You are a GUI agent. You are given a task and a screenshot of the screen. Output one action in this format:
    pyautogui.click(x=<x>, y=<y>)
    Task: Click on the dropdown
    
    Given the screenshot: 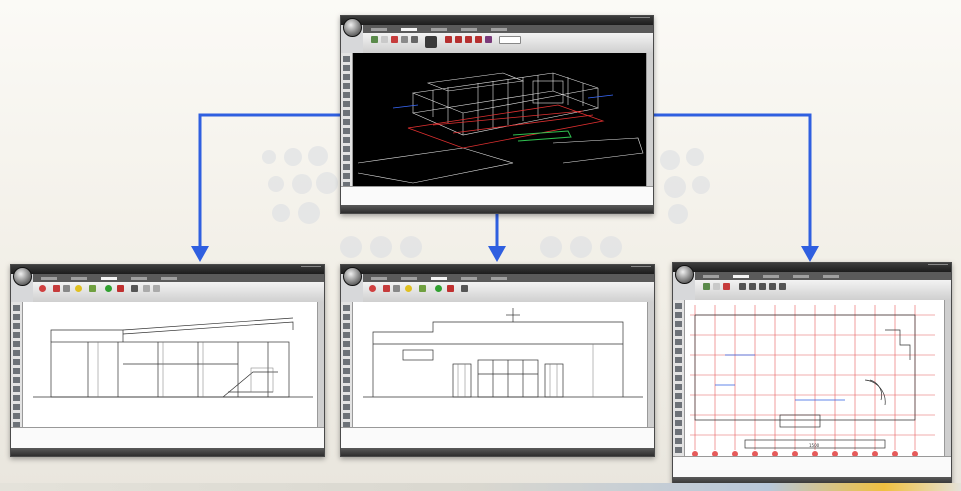 What is the action you would take?
    pyautogui.click(x=510, y=40)
    